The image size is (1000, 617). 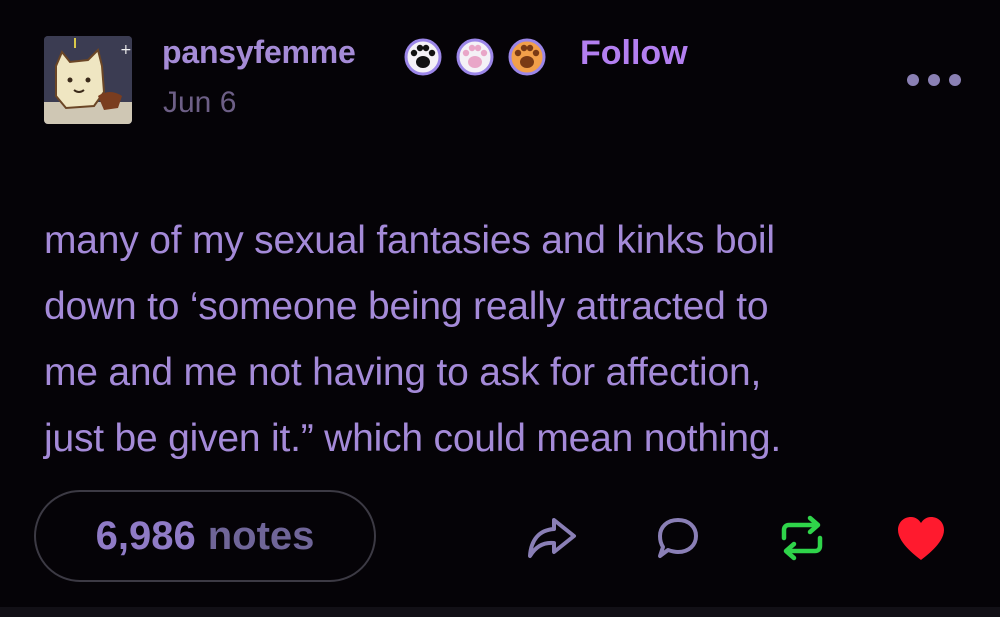 I want to click on post-date: Jun 6, so click(x=199, y=103).